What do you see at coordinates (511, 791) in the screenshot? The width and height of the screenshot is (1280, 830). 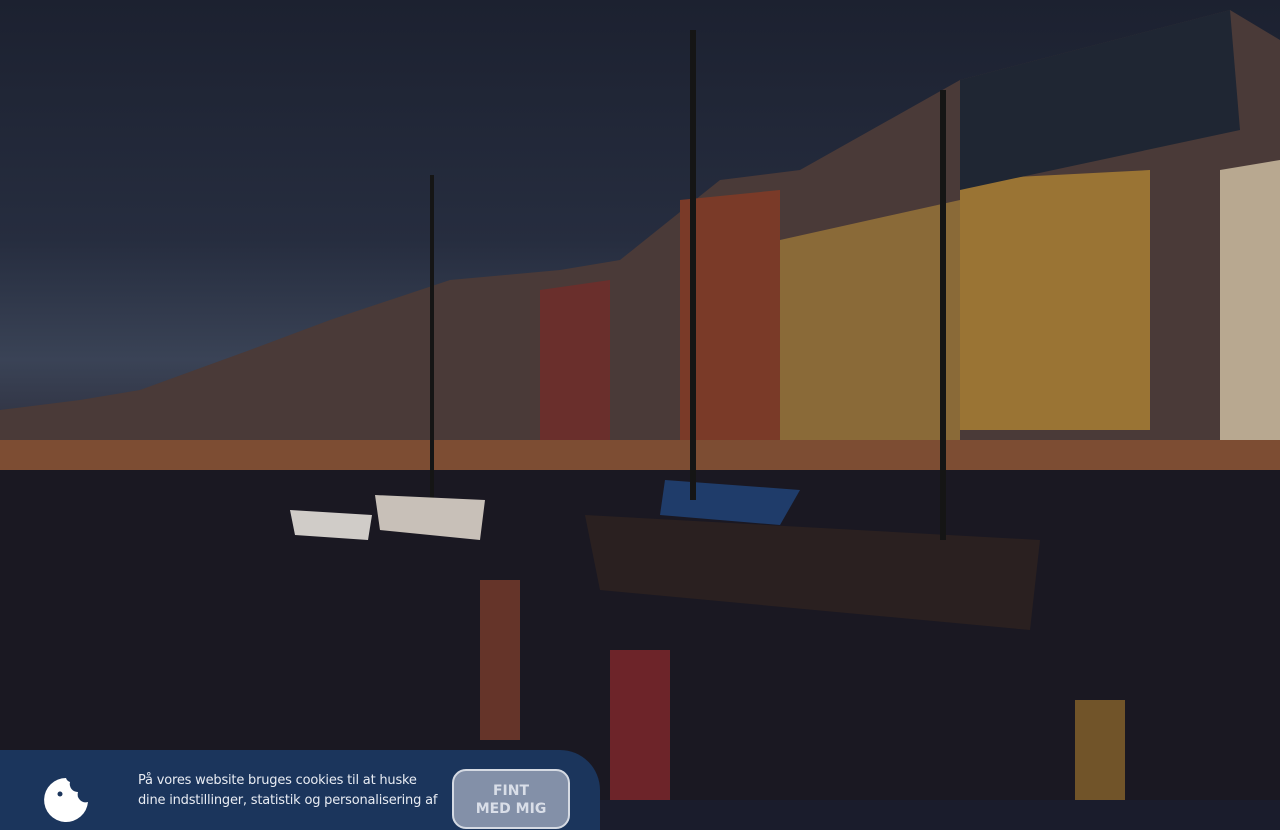 I see `accept-button-line1: FINT` at bounding box center [511, 791].